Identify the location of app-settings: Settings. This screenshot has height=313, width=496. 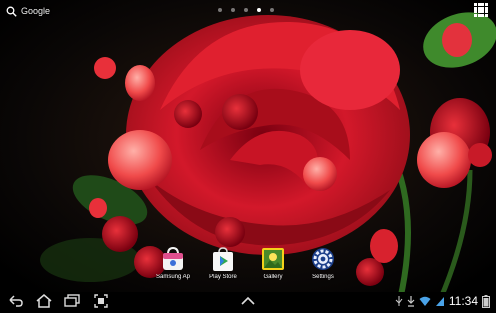
(323, 263).